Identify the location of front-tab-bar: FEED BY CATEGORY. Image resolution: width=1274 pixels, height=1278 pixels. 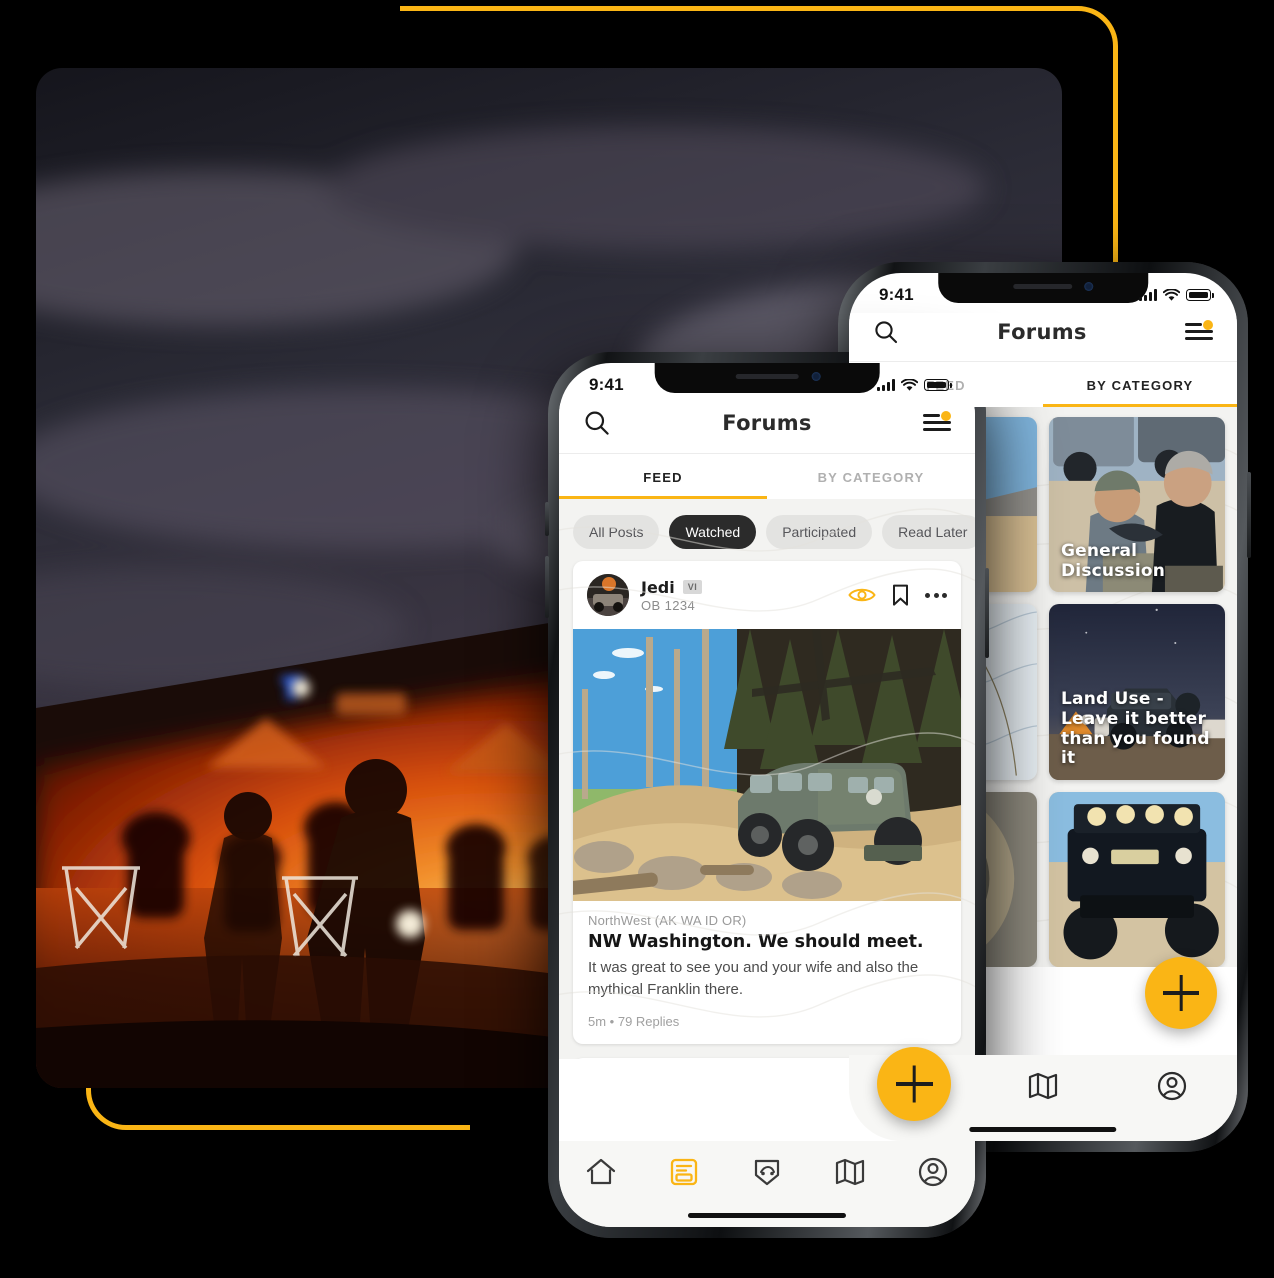
(767, 476).